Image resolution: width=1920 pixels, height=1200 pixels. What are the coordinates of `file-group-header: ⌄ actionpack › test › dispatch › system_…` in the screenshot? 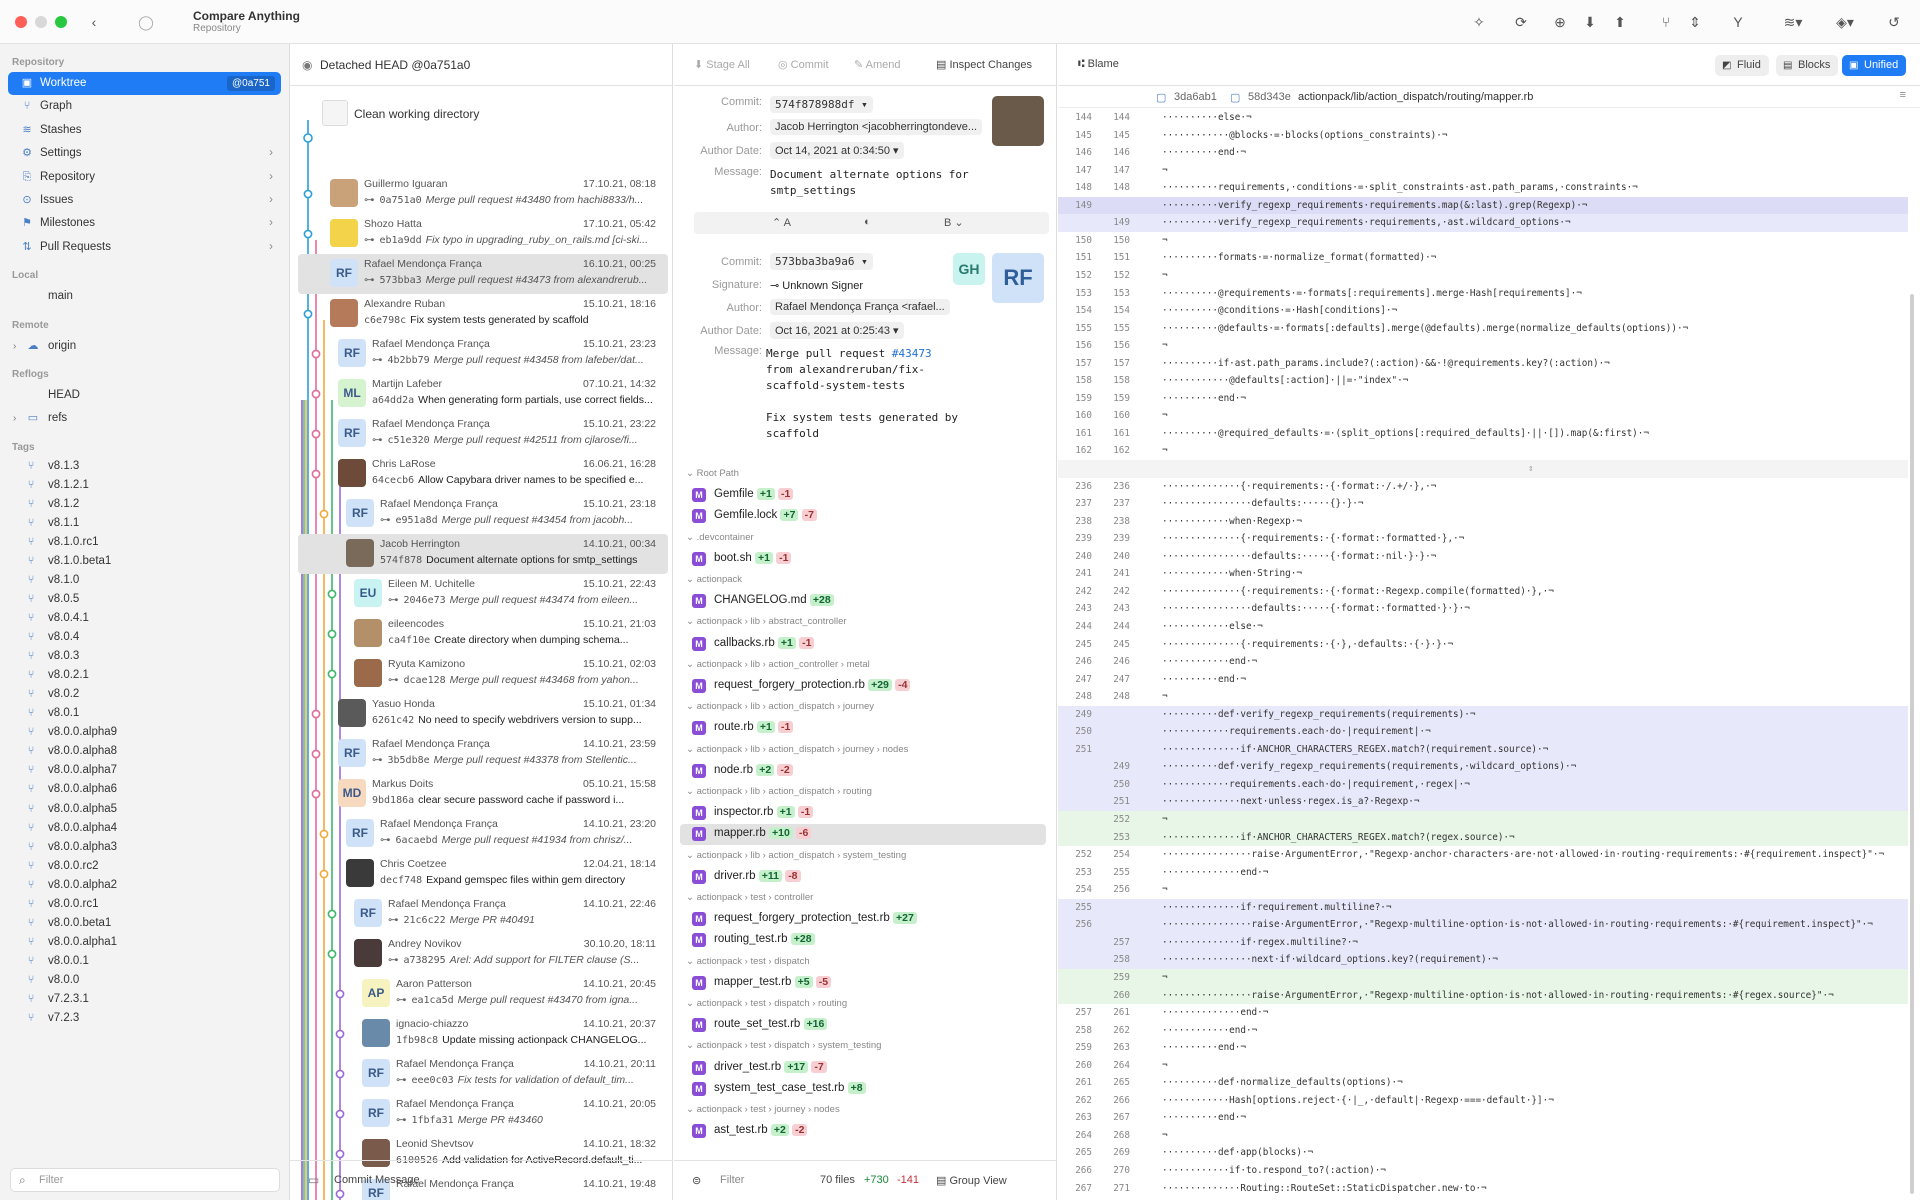 It's located at (783, 1045).